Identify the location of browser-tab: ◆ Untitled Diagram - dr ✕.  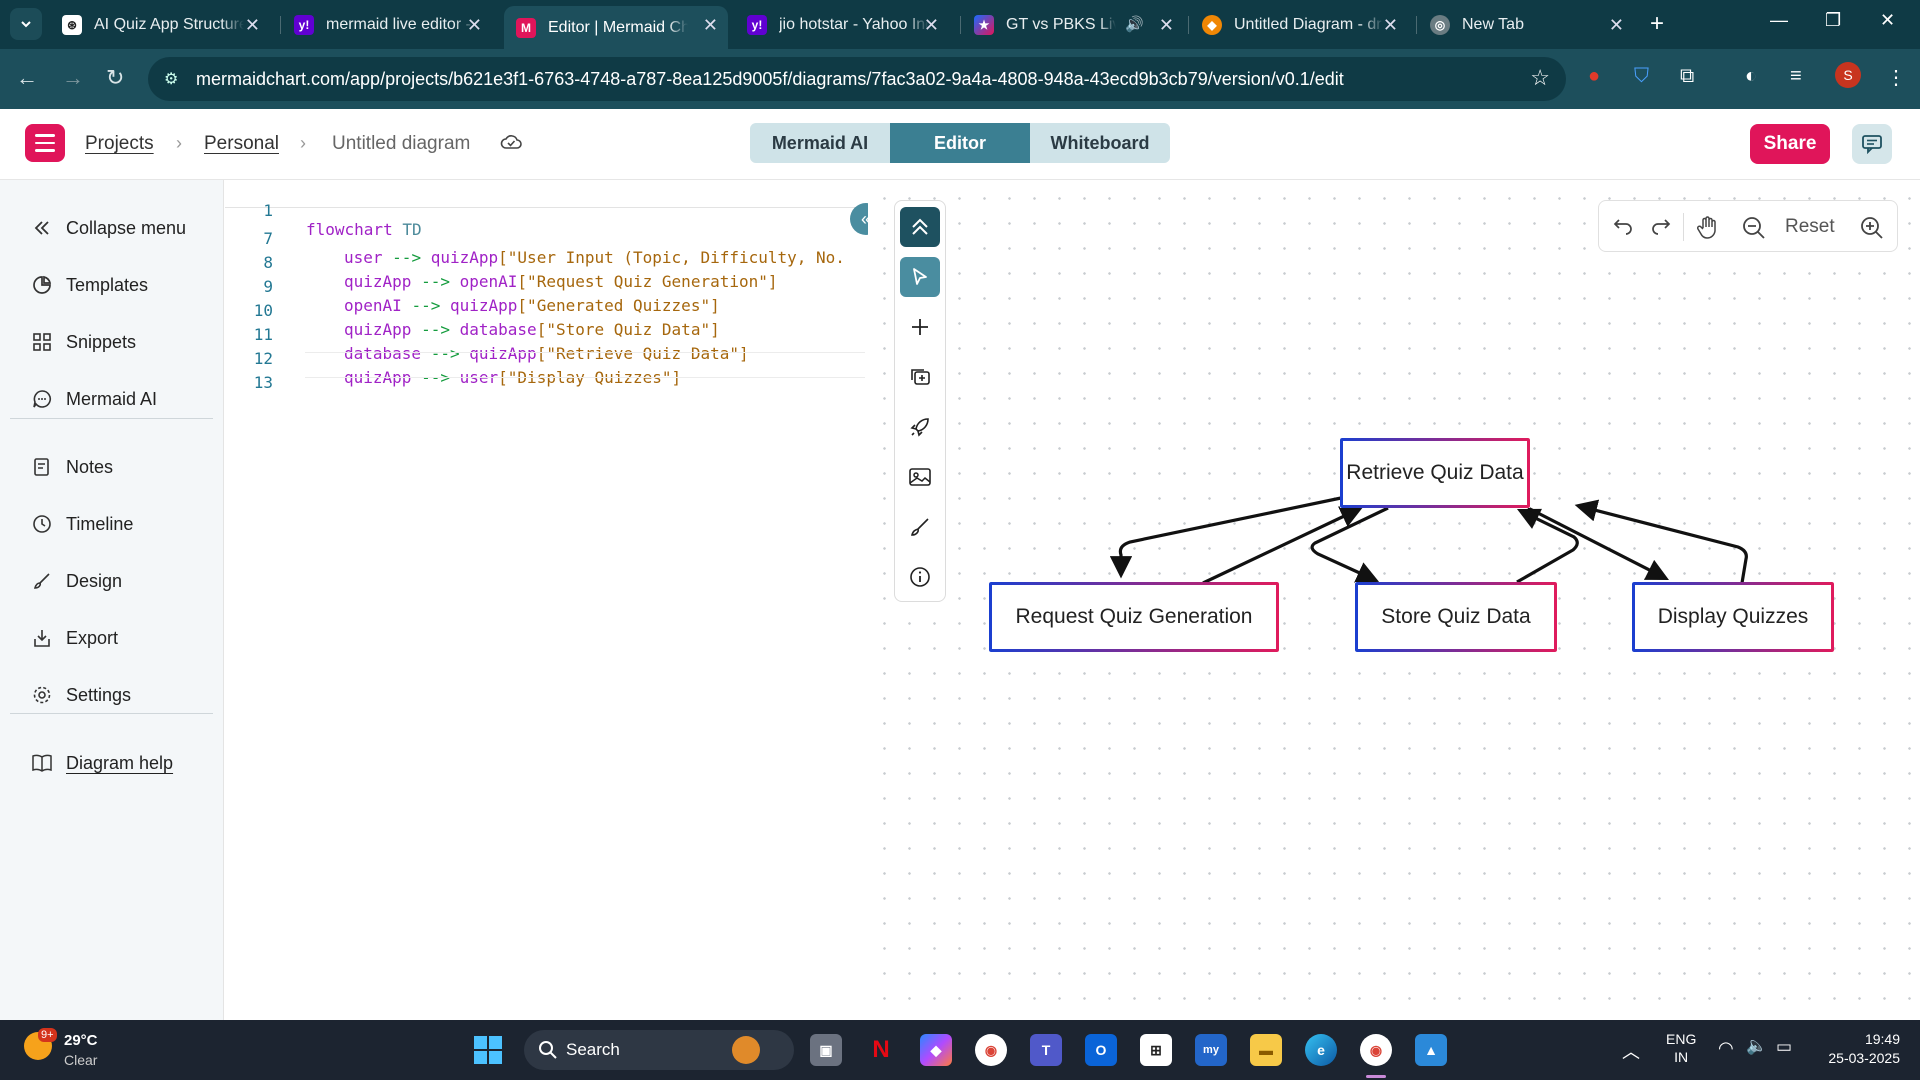
(1299, 25).